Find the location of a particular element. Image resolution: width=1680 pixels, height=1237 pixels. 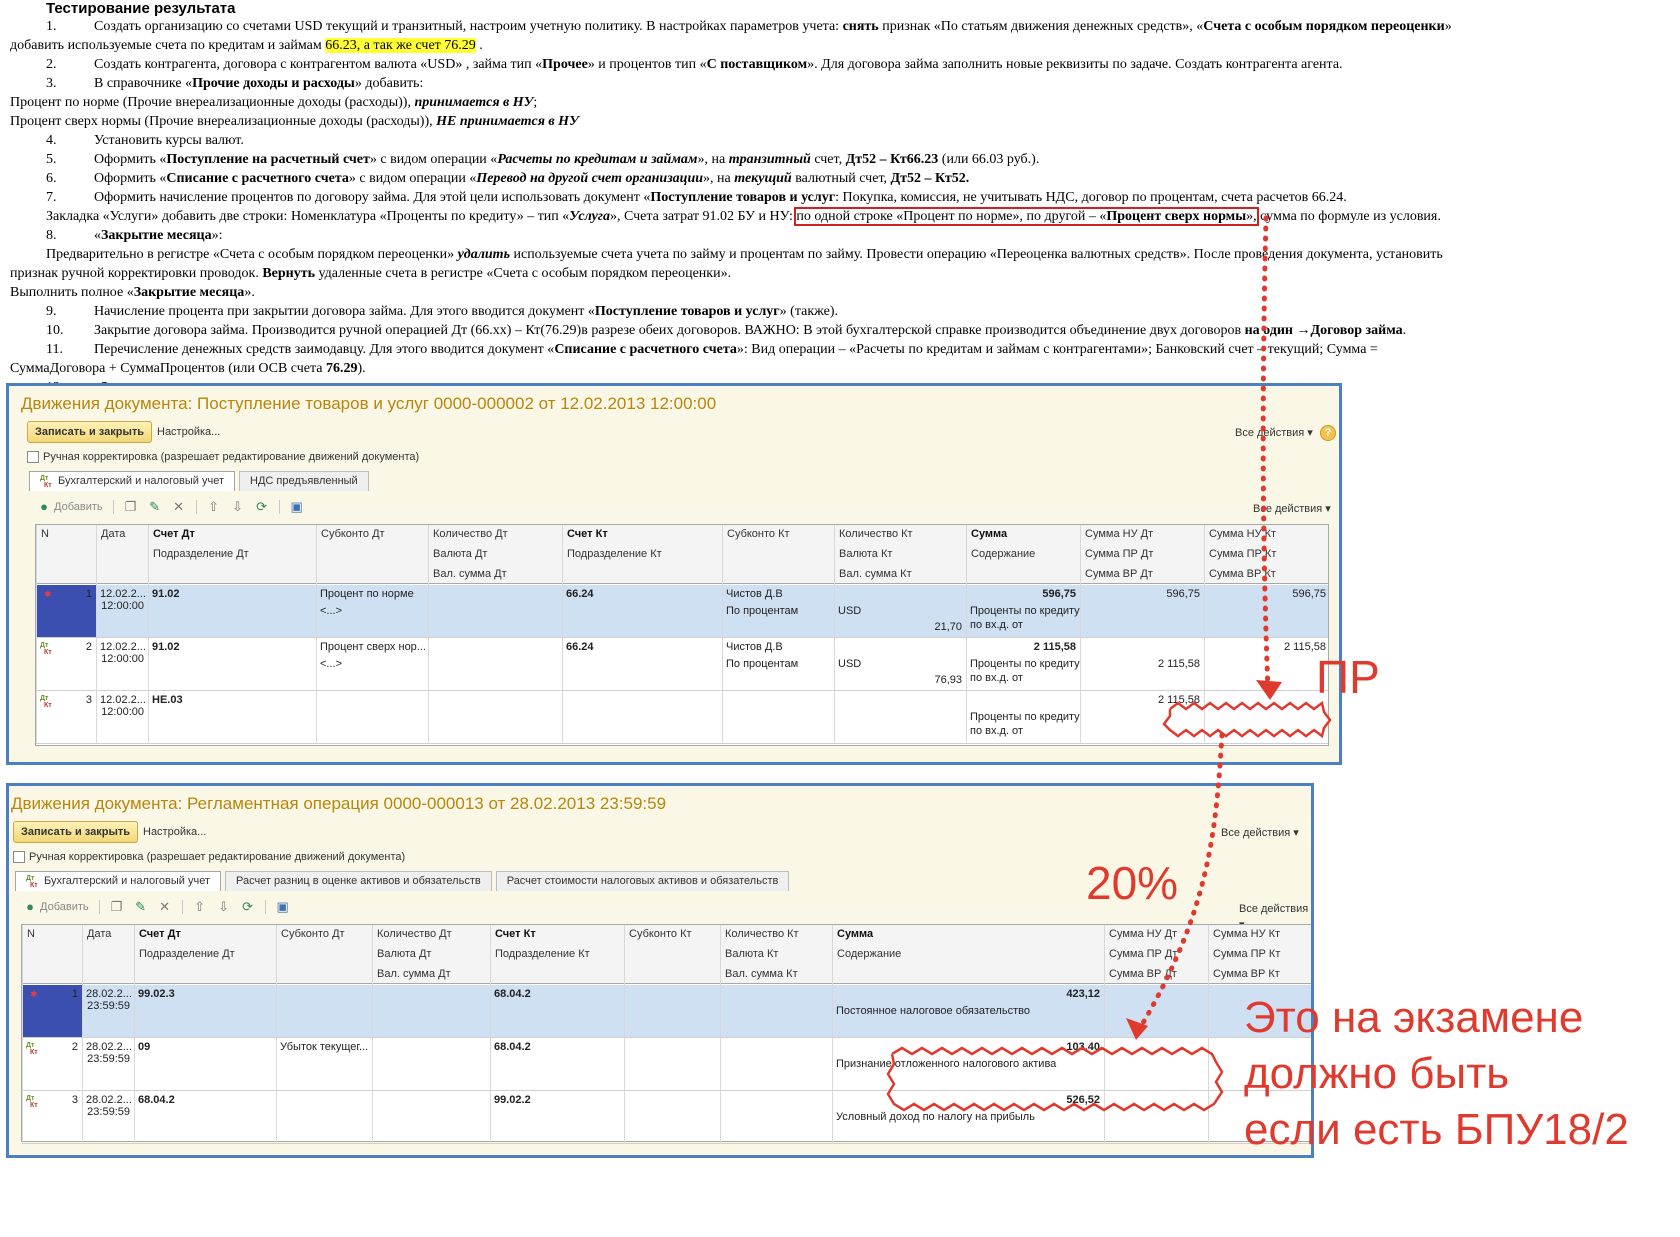

help-icon: ? is located at coordinates (1328, 433).